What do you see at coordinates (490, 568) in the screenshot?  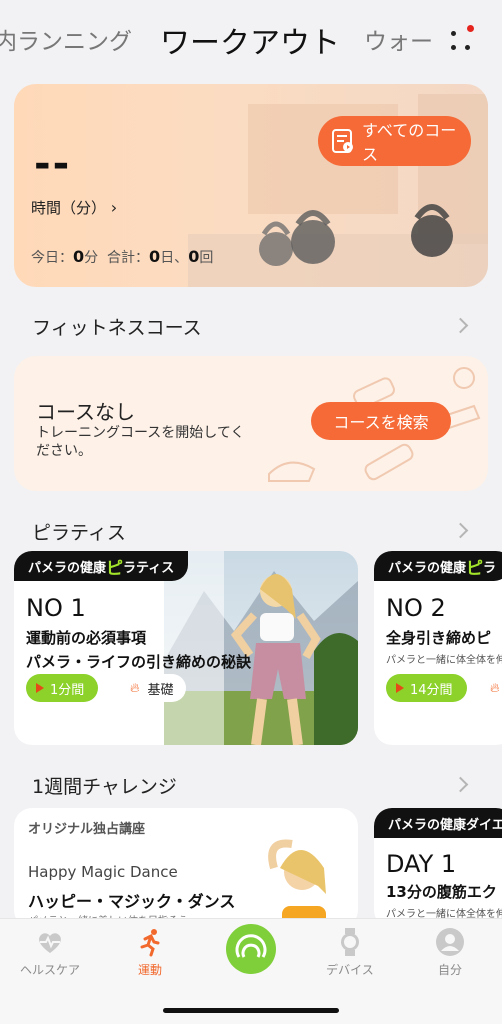 I see `tag-rest: ラ` at bounding box center [490, 568].